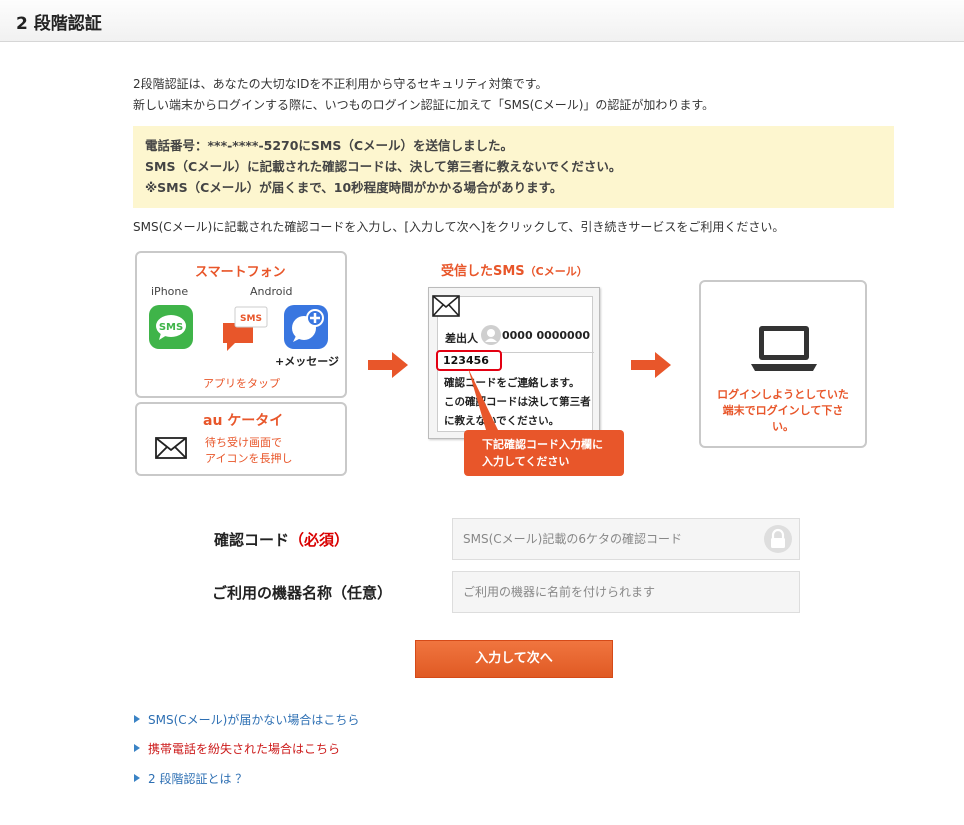 The height and width of the screenshot is (825, 964). I want to click on au-phone-card: au ケータイ 待ち受け画面で アイコンを長押し, so click(241, 439).